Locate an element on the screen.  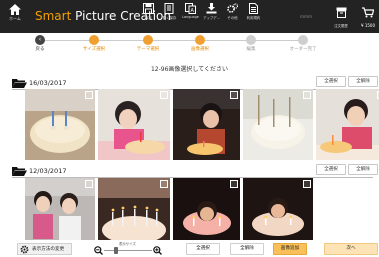
step-label: 戻る is located at coordinates (40, 49).